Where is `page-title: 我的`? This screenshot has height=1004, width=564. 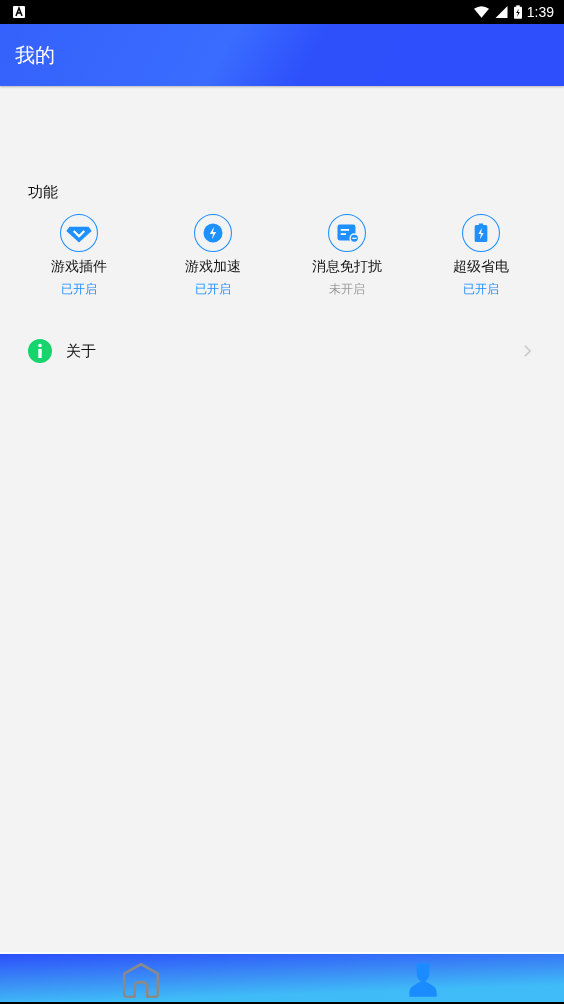 page-title: 我的 is located at coordinates (35, 55).